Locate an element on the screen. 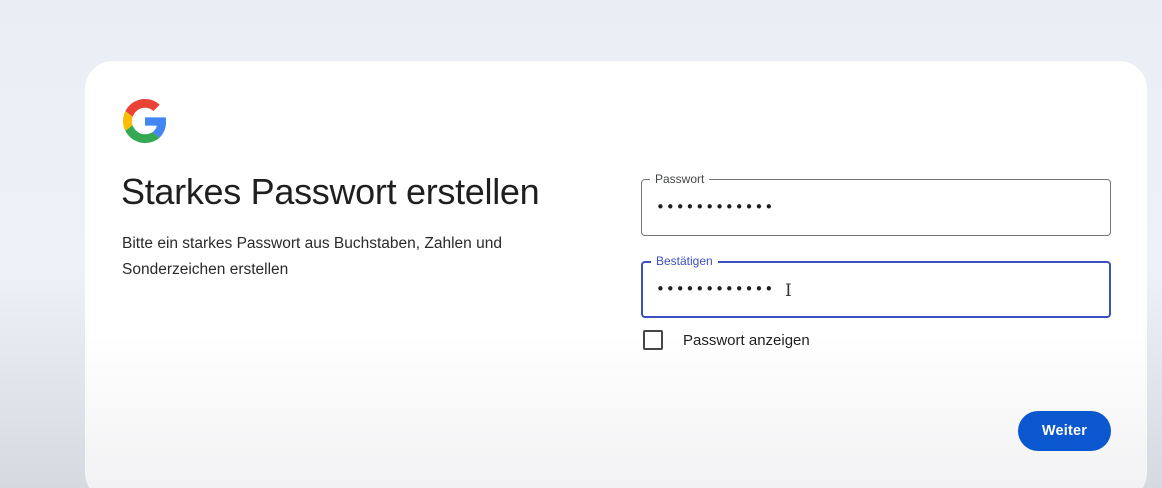  password-field-label: Passwort is located at coordinates (680, 179).